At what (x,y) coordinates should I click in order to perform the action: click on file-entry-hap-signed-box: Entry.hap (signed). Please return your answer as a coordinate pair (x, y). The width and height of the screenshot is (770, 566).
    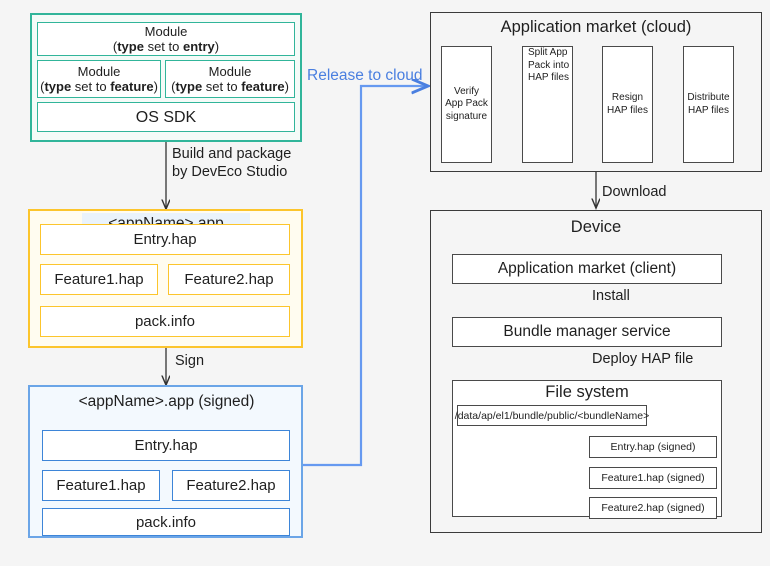
    Looking at the image, I should click on (653, 447).